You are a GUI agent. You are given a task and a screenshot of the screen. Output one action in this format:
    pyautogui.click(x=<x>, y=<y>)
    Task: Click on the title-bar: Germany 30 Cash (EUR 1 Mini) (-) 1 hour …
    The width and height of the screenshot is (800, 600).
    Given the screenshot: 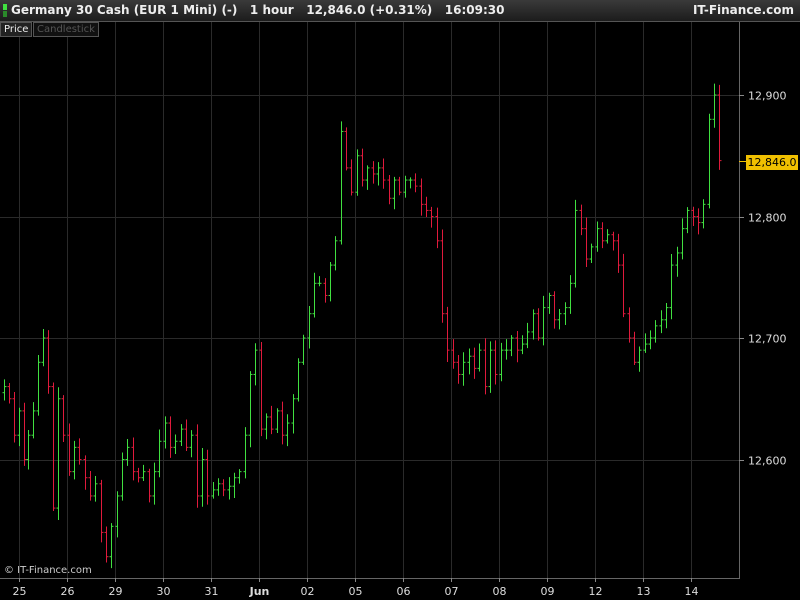 What is the action you would take?
    pyautogui.click(x=400, y=11)
    